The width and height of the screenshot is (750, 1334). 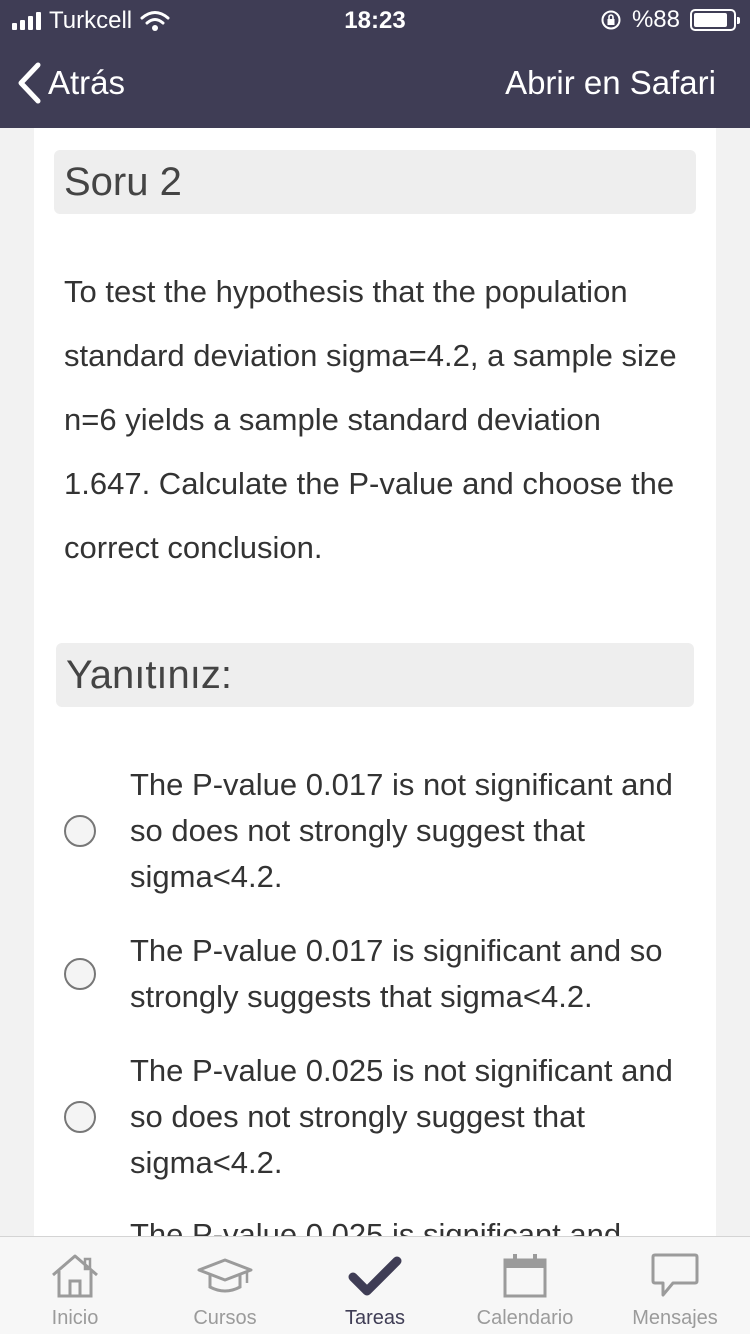 I want to click on chevron-left-icon, so click(x=29, y=83).